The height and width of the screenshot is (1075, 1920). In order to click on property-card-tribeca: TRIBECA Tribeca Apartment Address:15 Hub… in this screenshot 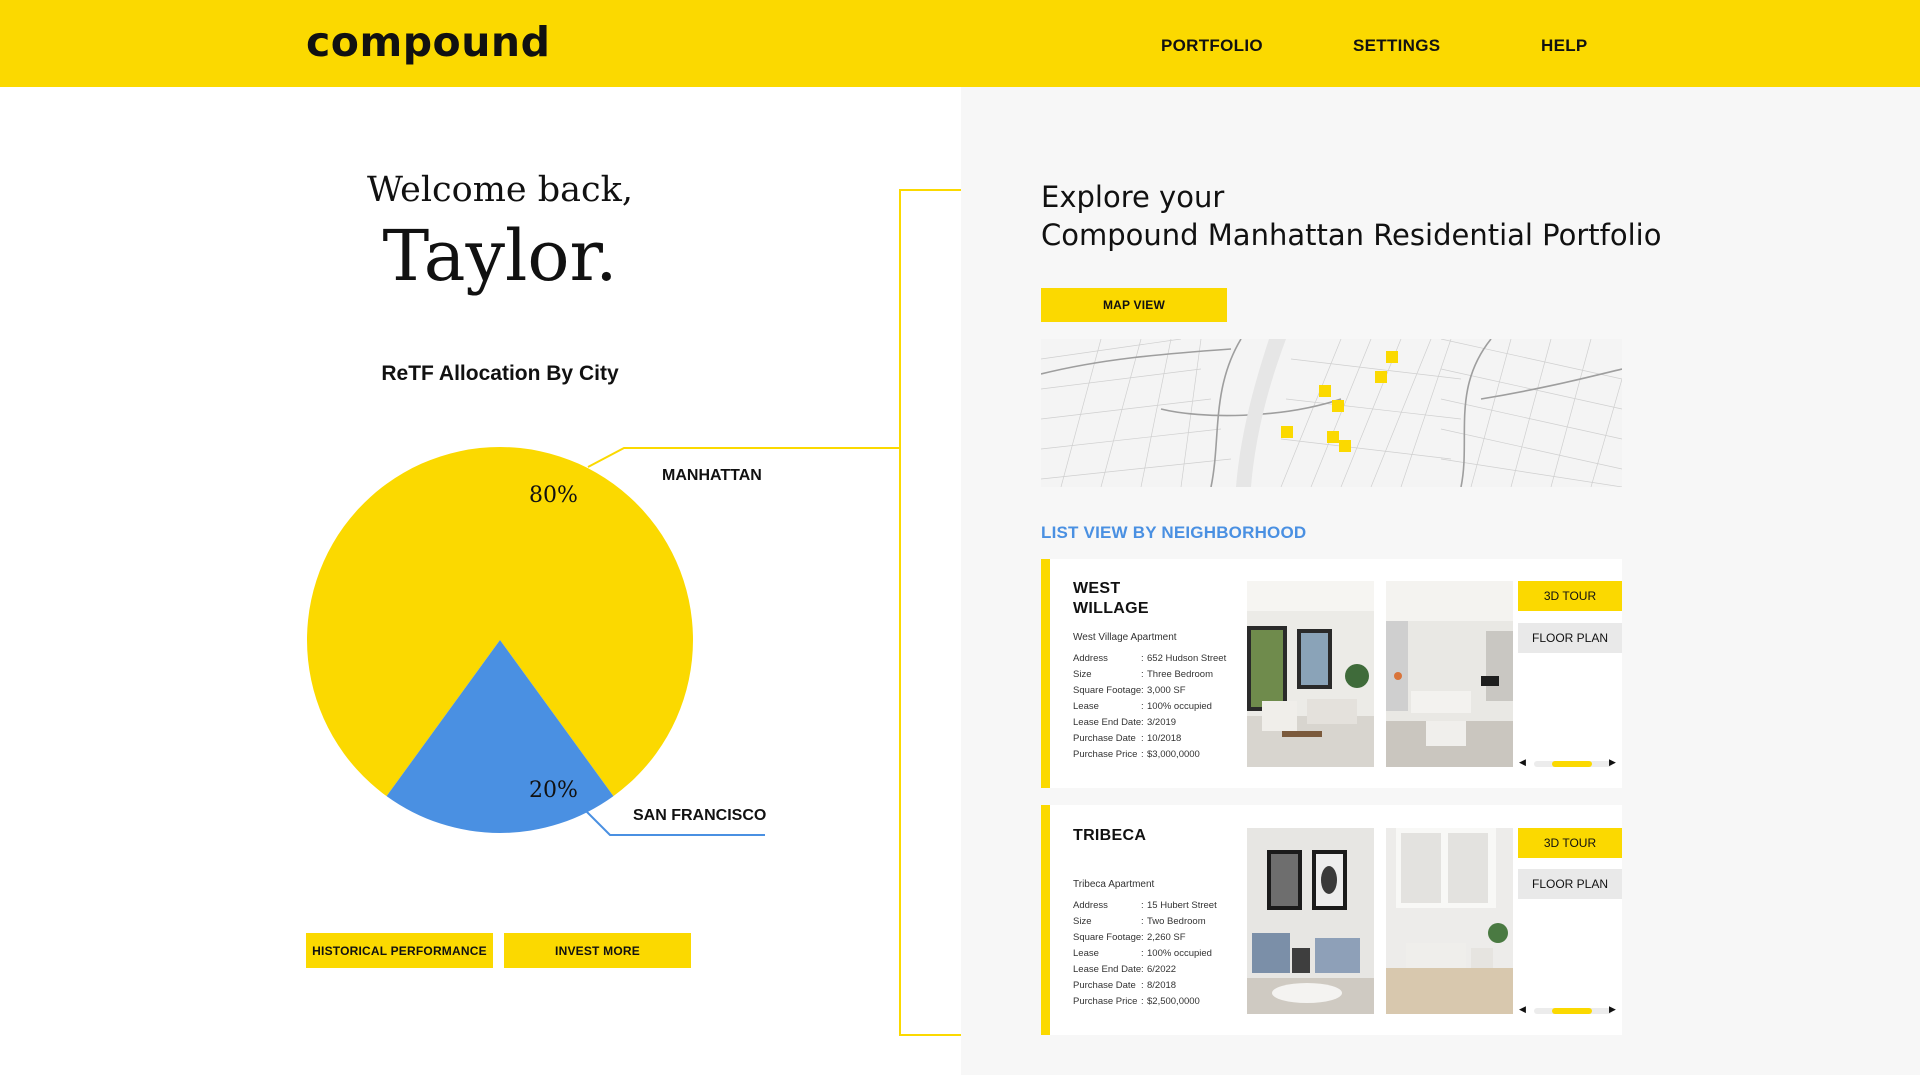, I will do `click(1331, 920)`.